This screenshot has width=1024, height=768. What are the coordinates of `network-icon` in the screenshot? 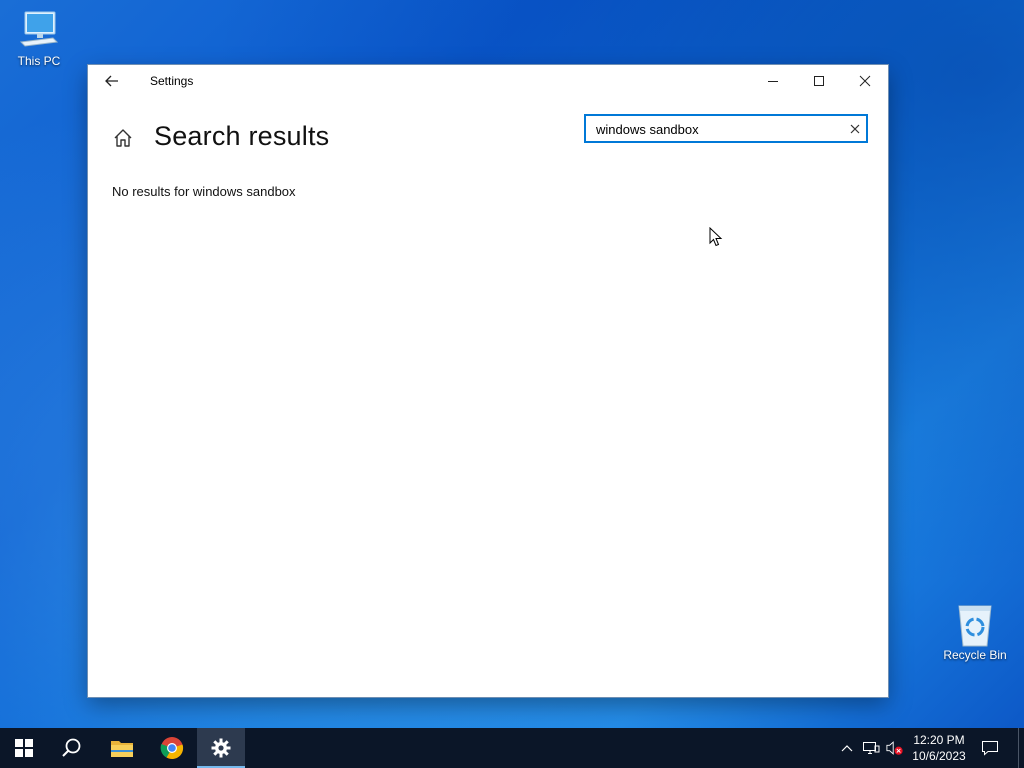 It's located at (871, 748).